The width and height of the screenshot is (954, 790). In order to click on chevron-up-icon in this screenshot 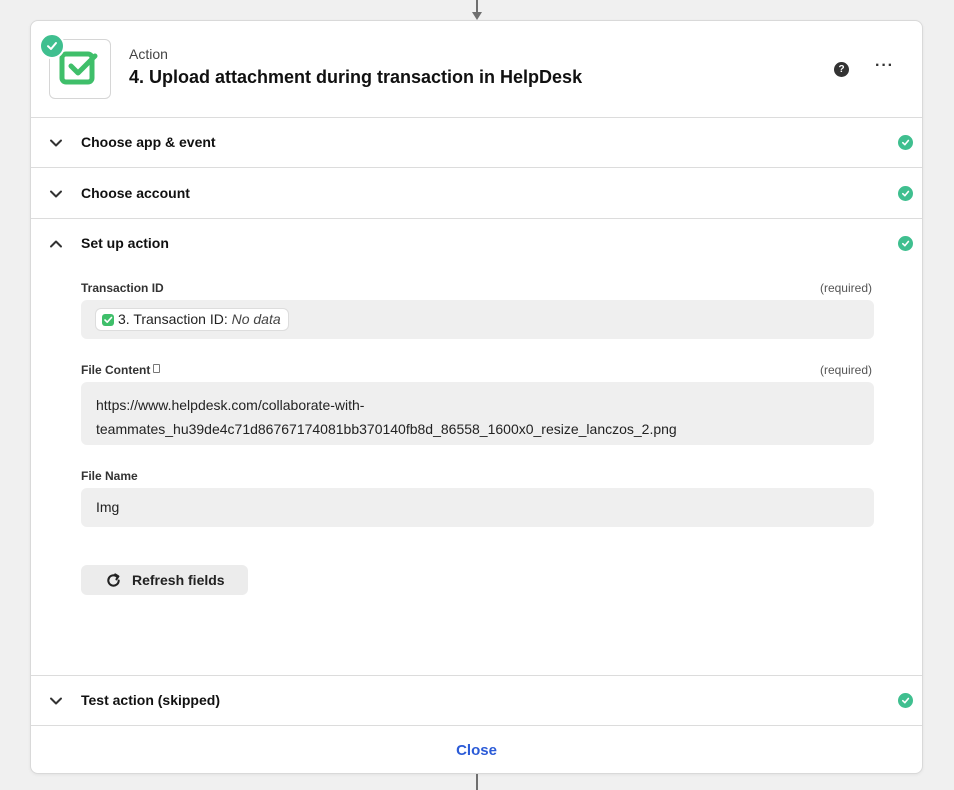, I will do `click(56, 244)`.